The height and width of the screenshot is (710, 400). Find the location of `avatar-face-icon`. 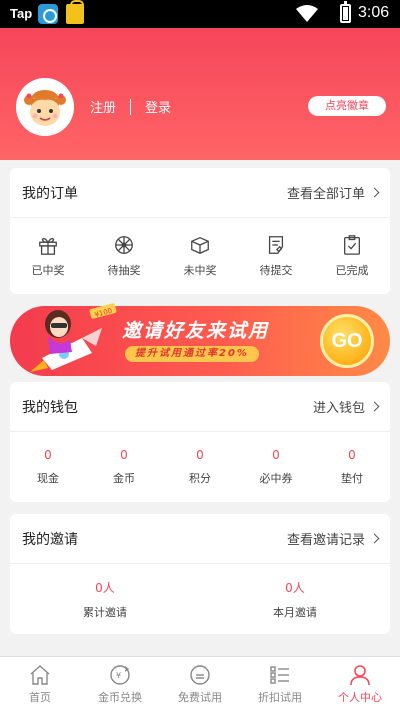

avatar-face-icon is located at coordinates (45, 107).